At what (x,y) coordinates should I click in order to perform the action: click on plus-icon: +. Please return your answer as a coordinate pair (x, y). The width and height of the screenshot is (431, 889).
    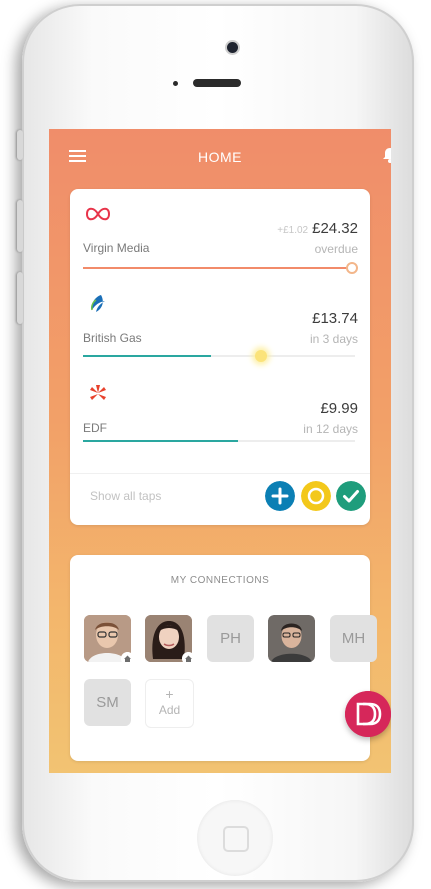
    Looking at the image, I should click on (169, 694).